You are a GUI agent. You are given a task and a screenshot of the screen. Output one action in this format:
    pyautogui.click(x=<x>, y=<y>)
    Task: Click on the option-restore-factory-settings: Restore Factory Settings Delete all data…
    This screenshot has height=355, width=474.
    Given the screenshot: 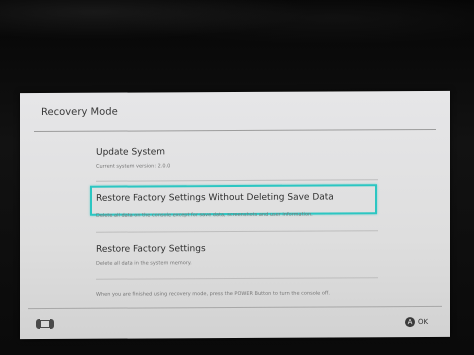 What is the action you would take?
    pyautogui.click(x=151, y=255)
    